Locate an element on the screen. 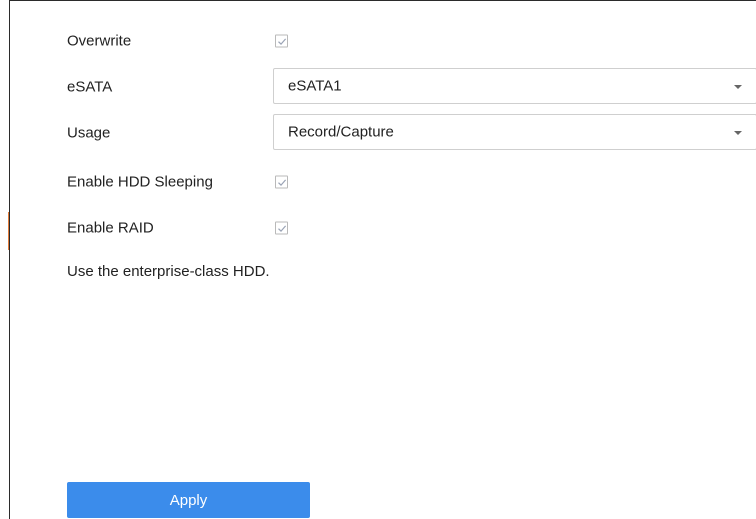 This screenshot has width=756, height=519. esata-label: eSATA is located at coordinates (90, 86).